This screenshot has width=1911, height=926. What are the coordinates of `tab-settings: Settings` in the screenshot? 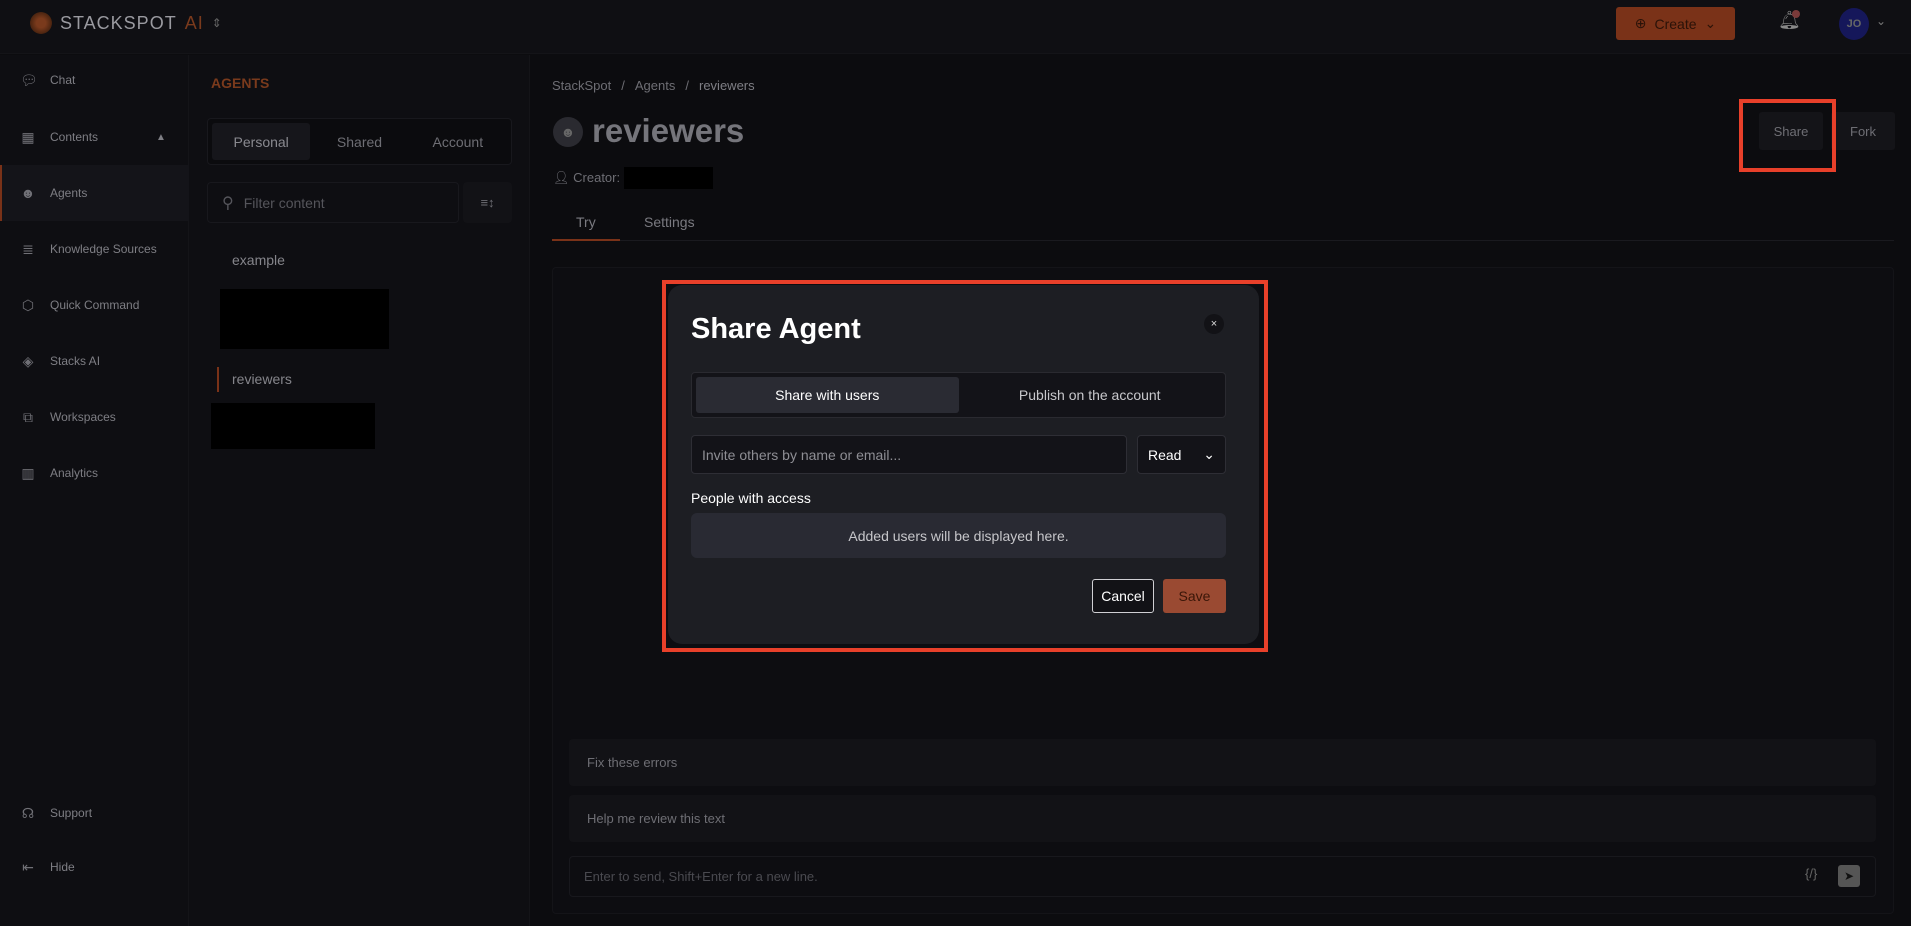 It's located at (669, 222).